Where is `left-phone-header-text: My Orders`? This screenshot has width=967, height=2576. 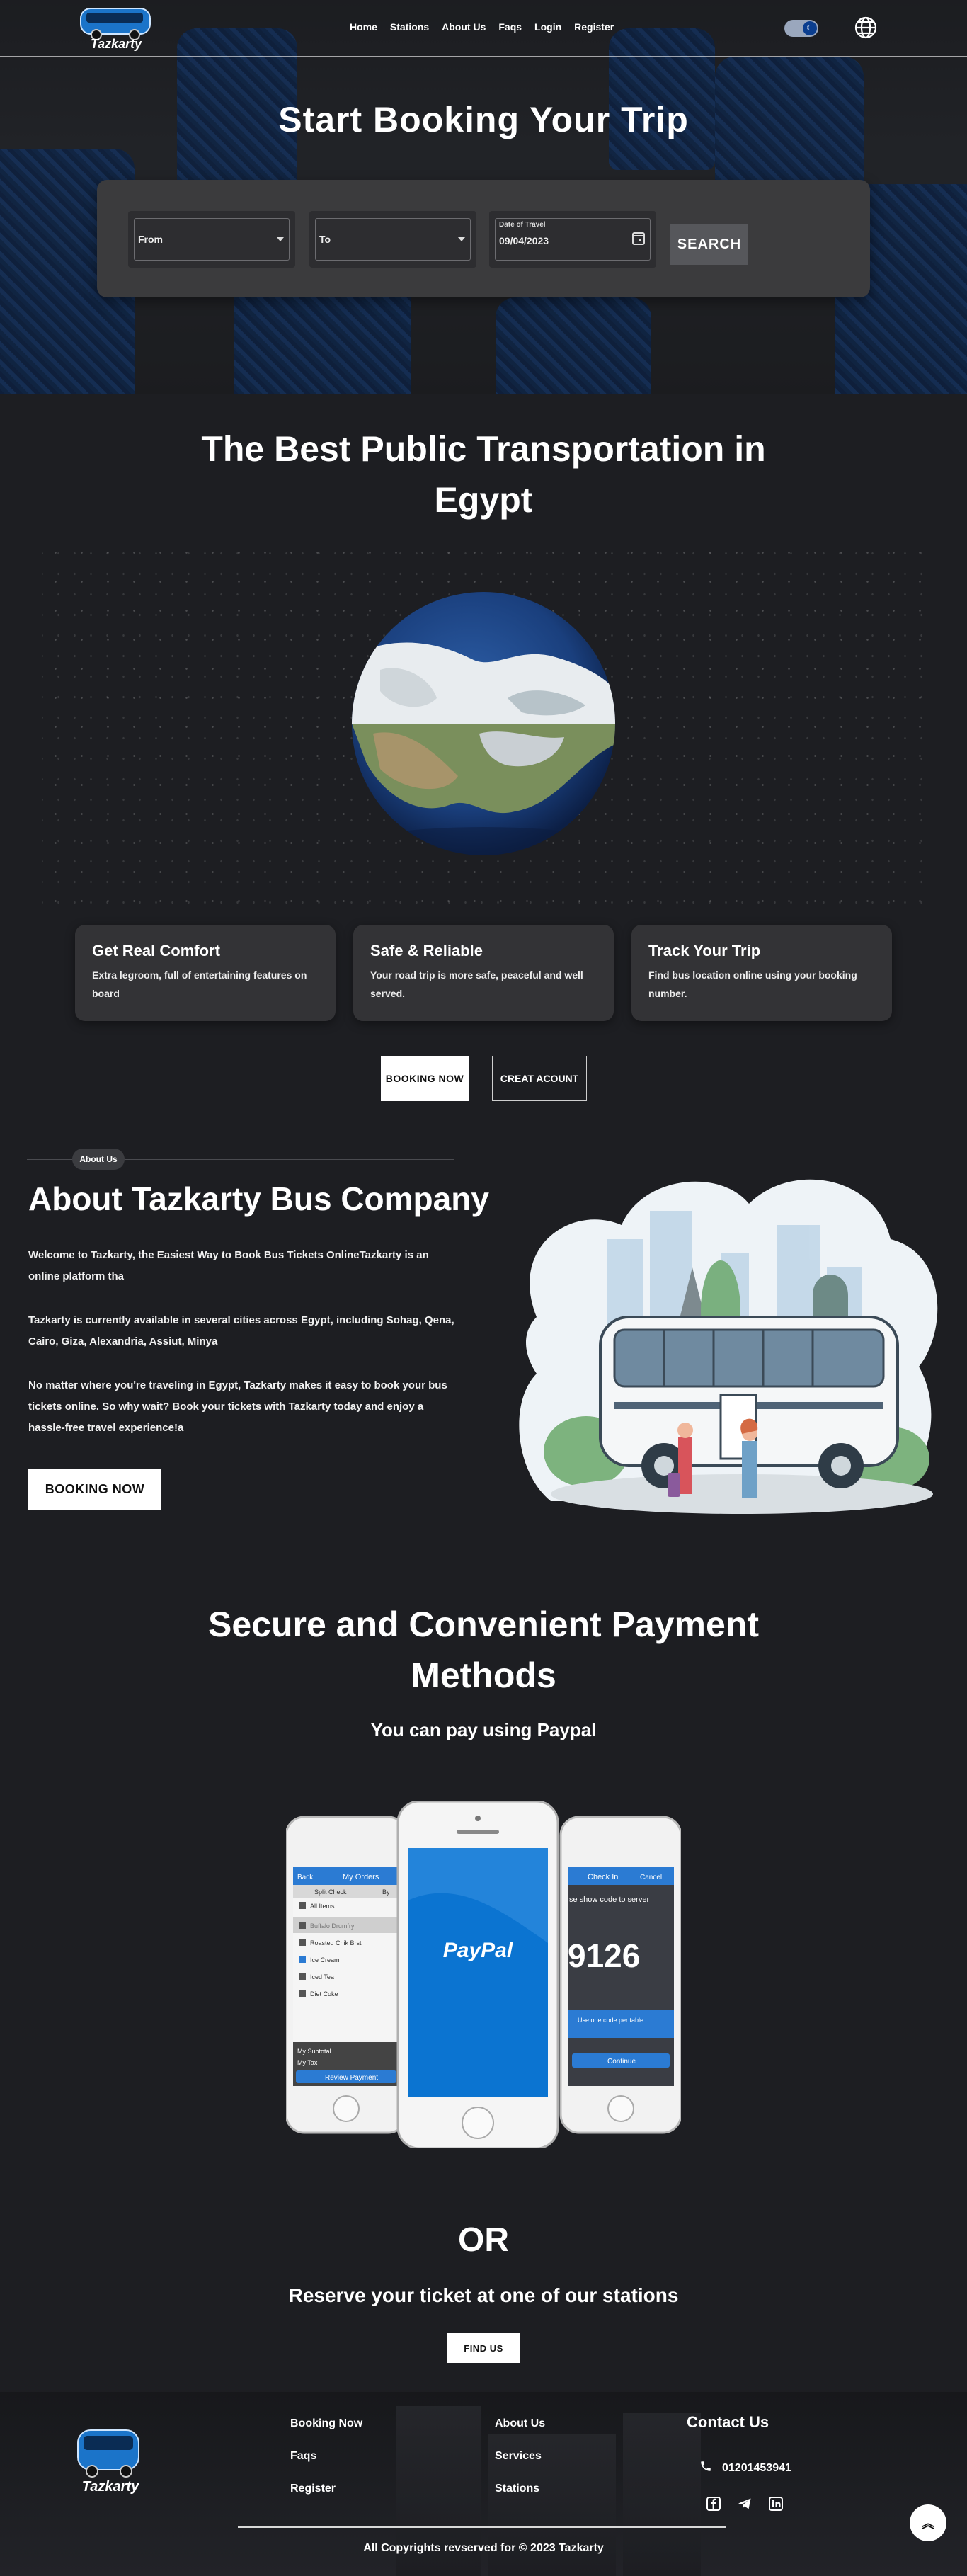
left-phone-header-text: My Orders is located at coordinates (361, 1877).